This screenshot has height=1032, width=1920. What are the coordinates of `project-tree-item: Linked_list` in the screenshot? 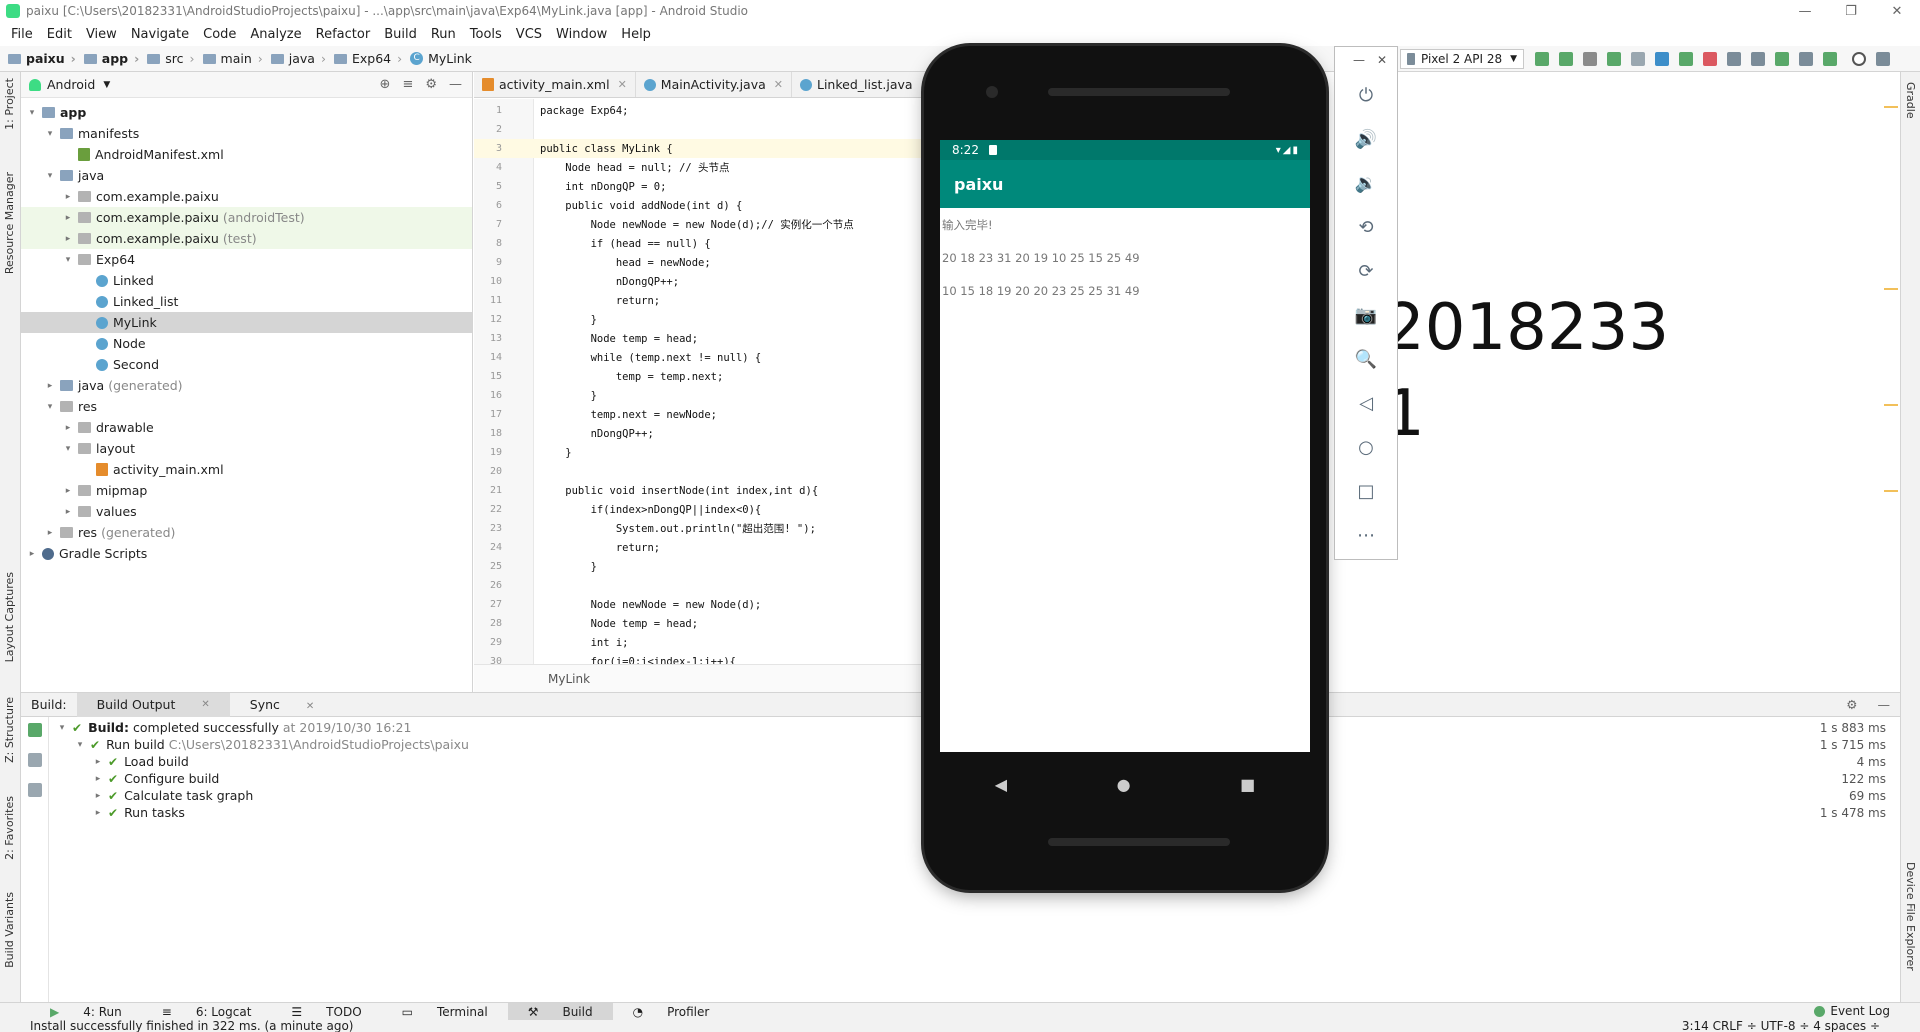 It's located at (246, 301).